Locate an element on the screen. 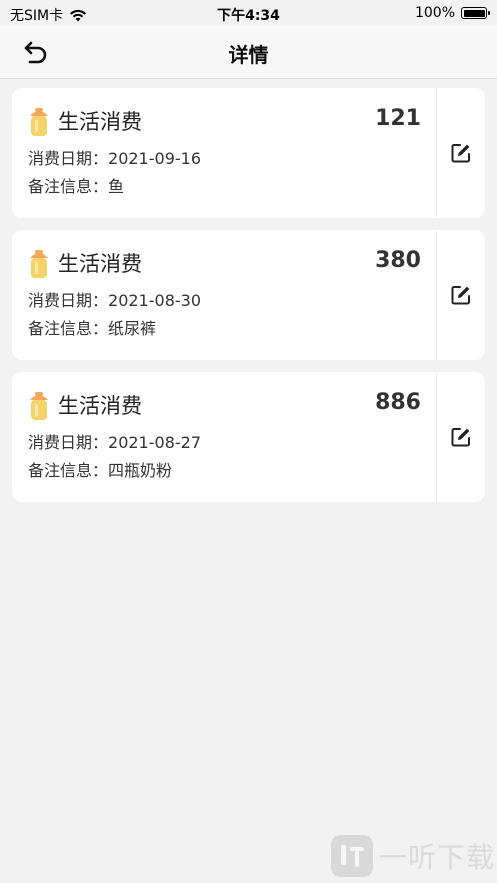 The image size is (497, 883). record-card: 生活消费 380 消费日期：2021-08-30 备注信息：纸尿裤 is located at coordinates (248, 295).